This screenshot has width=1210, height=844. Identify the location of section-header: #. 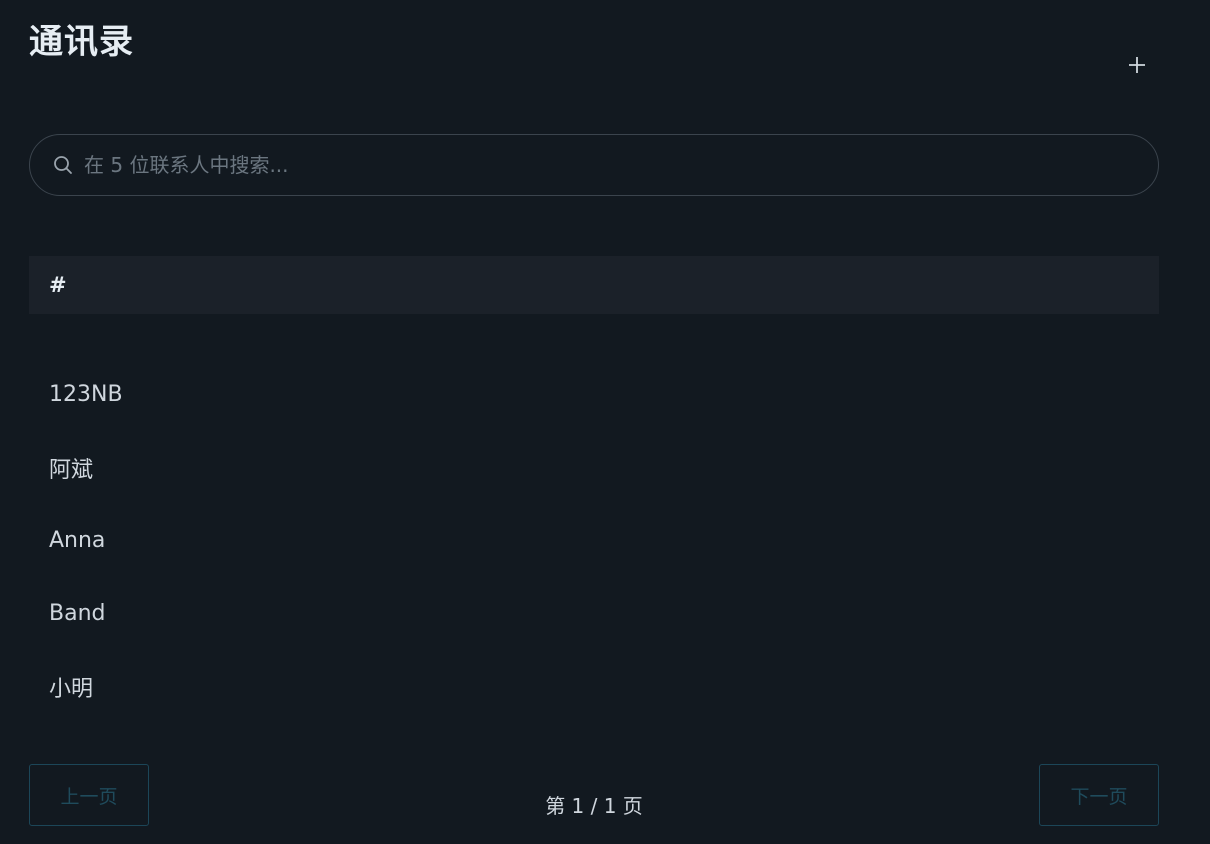
(594, 285).